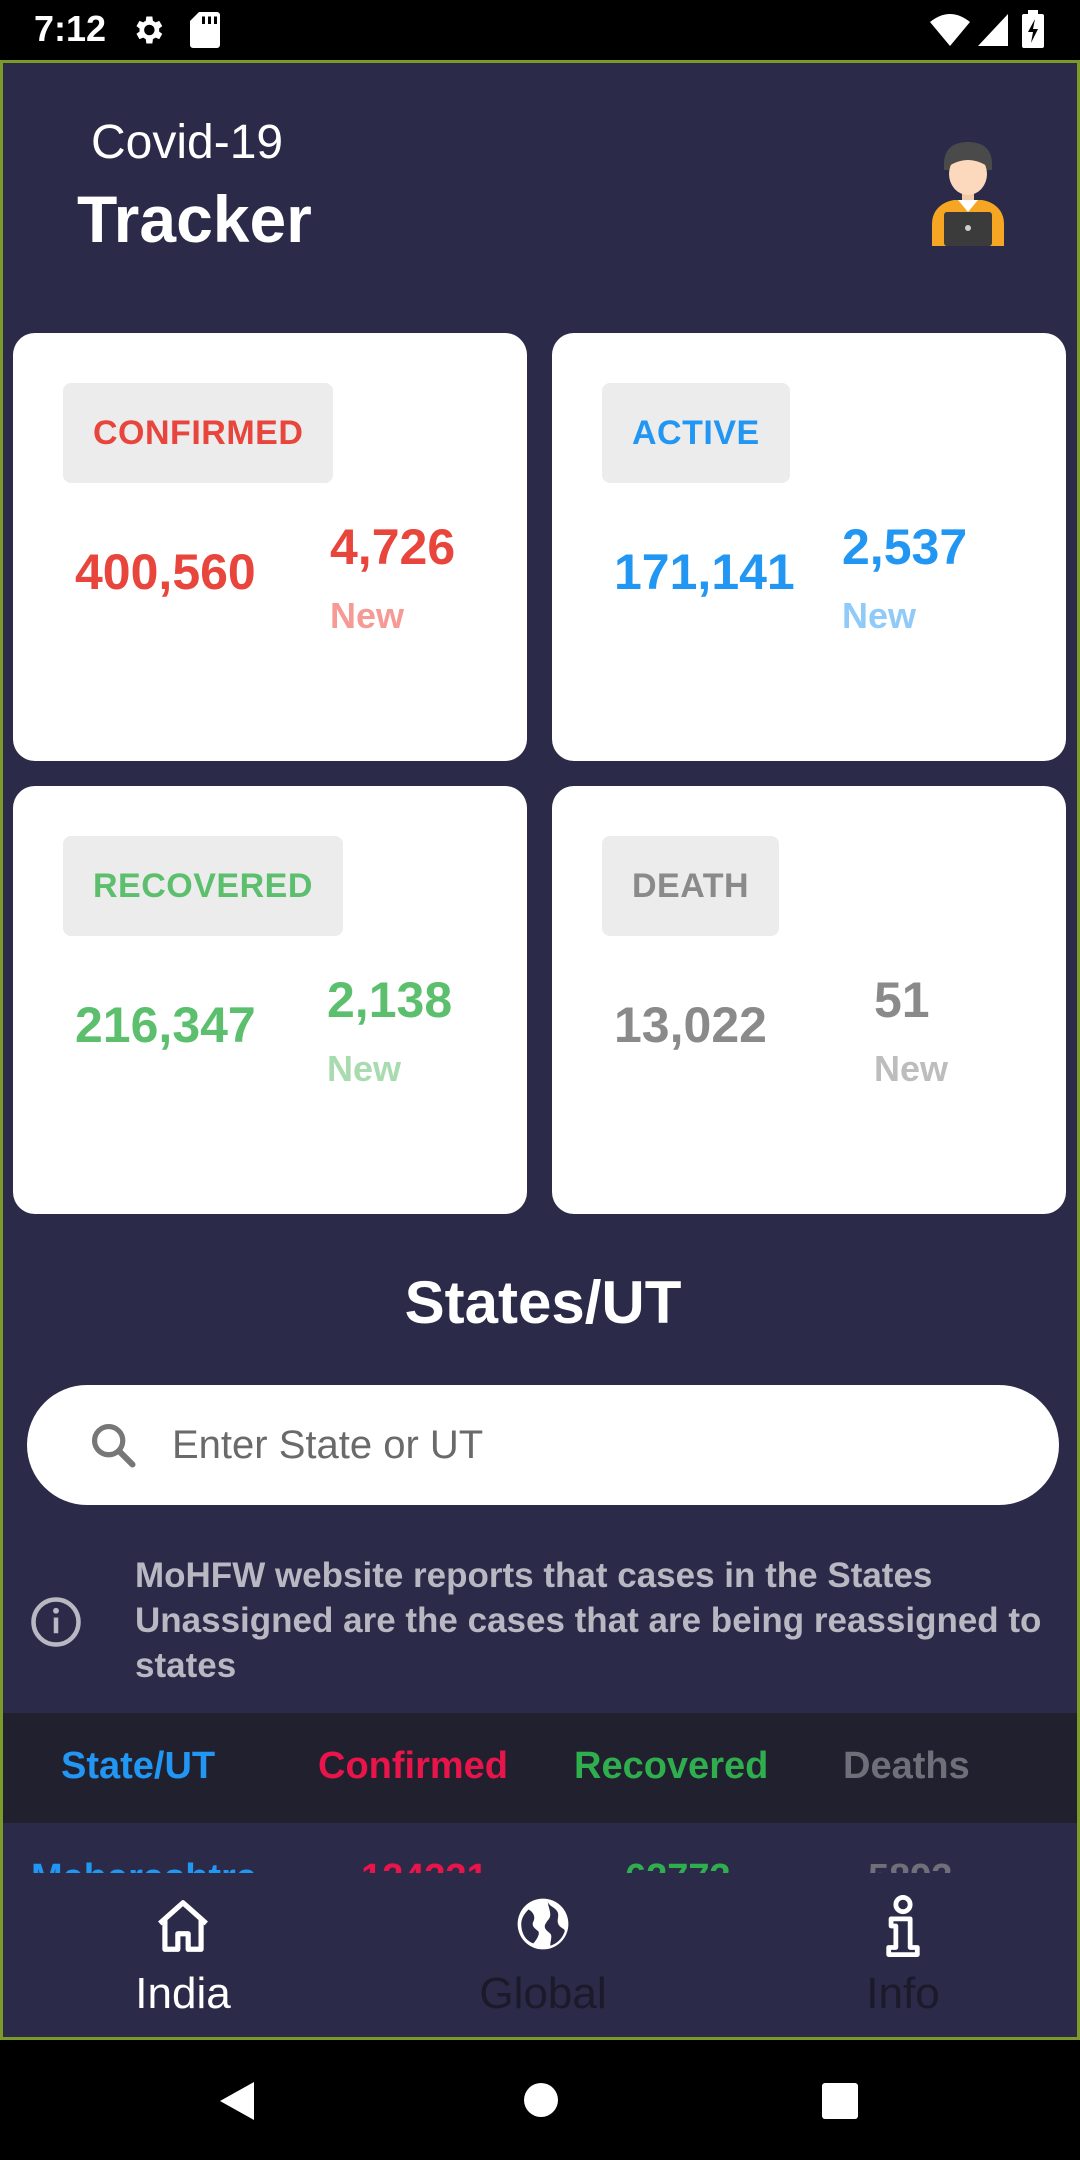  I want to click on bottom-navigation: India Global Info, so click(540, 1955).